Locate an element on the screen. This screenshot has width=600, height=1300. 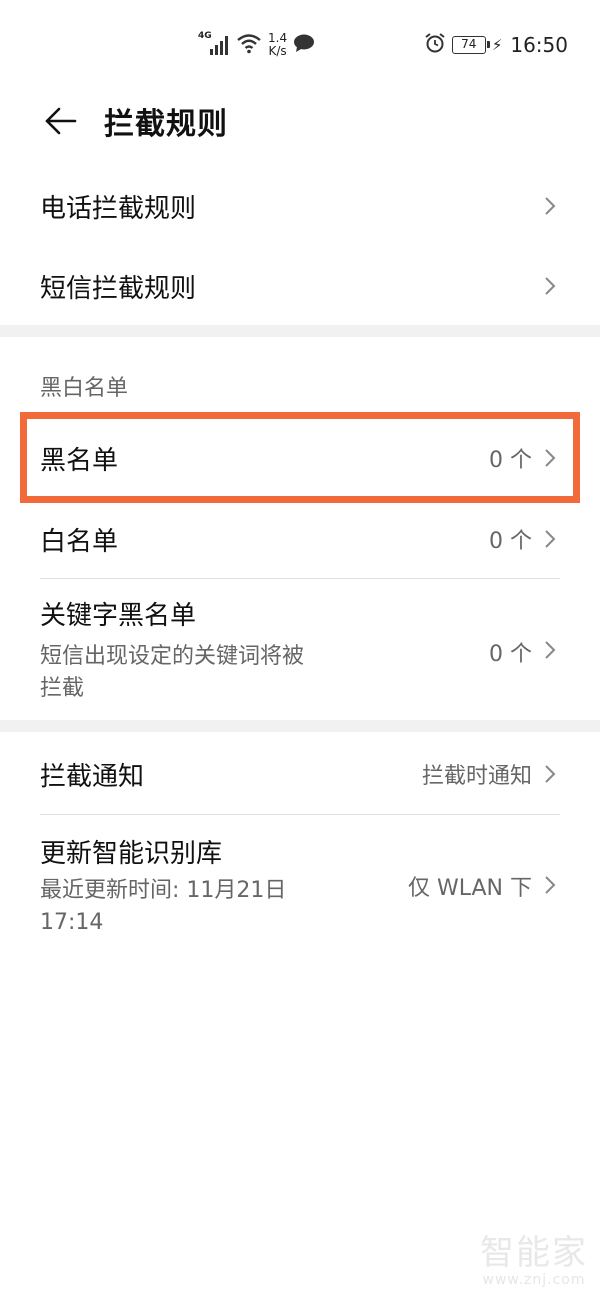
network-speed: 1.4 K/s is located at coordinates (277, 45).